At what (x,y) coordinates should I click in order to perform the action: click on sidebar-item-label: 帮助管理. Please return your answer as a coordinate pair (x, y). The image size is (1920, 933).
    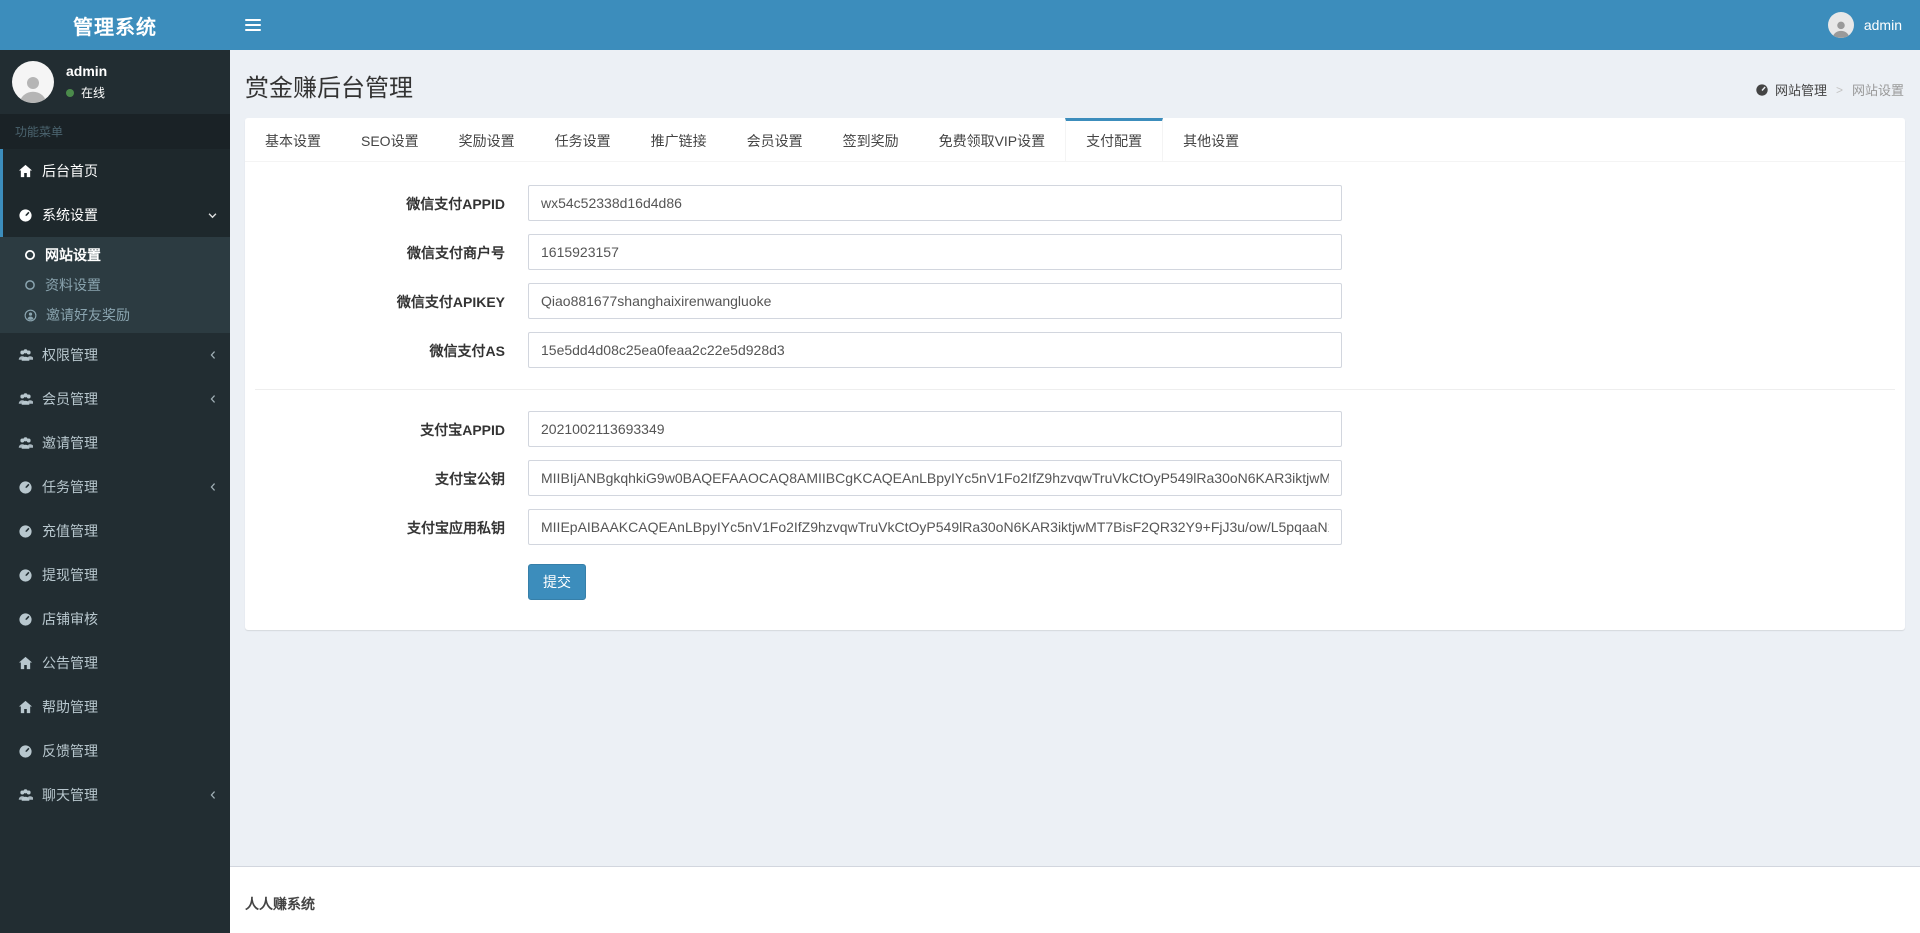
    Looking at the image, I should click on (70, 707).